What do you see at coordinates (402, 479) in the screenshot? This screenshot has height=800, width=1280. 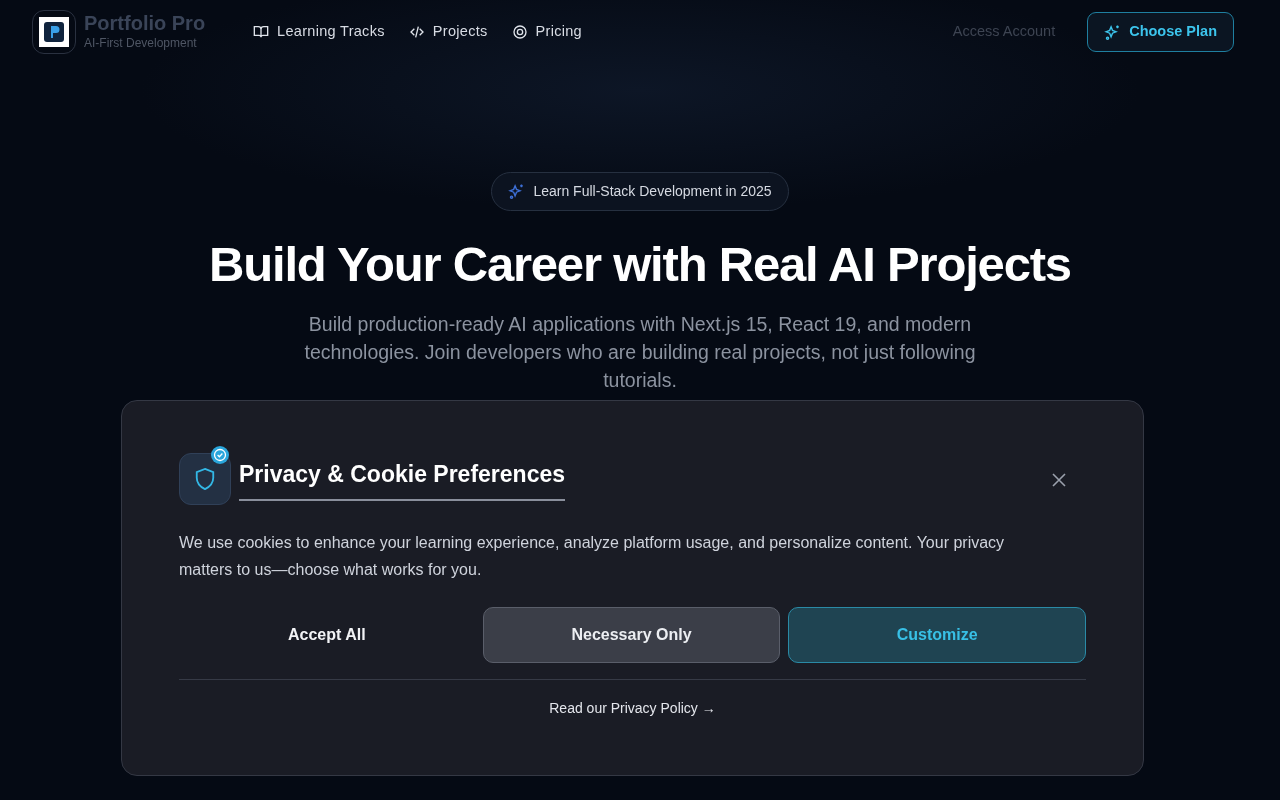 I see `dialog-title: Privacy & Cookie Preferences` at bounding box center [402, 479].